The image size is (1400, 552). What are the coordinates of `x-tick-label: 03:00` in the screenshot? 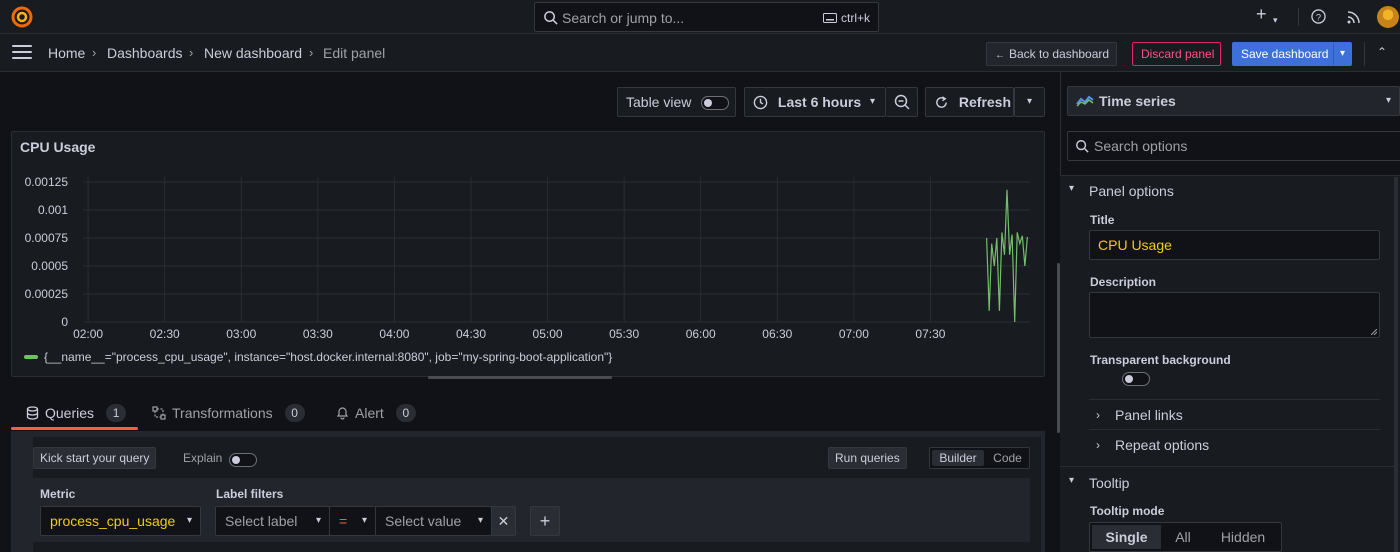 It's located at (241, 334).